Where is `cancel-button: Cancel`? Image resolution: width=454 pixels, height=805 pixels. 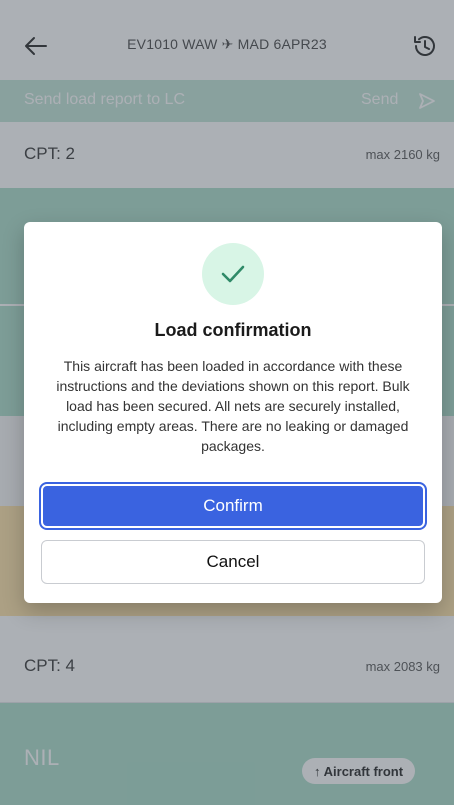
cancel-button: Cancel is located at coordinates (233, 562).